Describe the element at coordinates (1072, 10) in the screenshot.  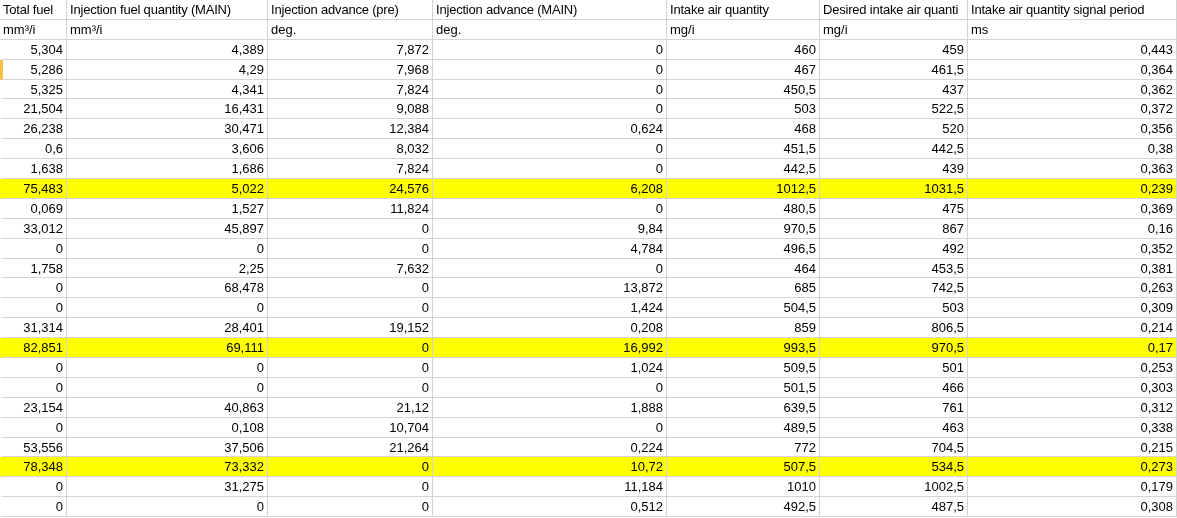
I see `column-header: Intake air quantity signal period` at that location.